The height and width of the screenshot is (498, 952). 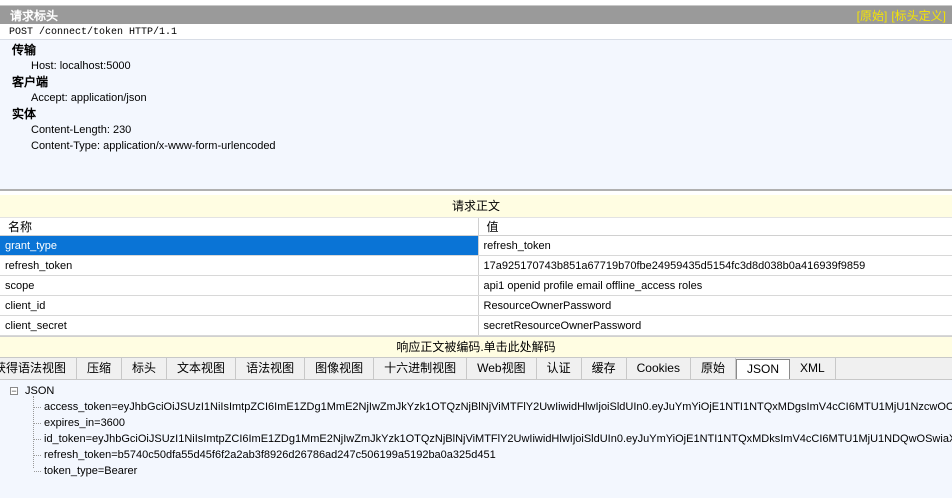 What do you see at coordinates (476, 32) in the screenshot?
I see `request-line: POST /connect/token HTTP/1.1` at bounding box center [476, 32].